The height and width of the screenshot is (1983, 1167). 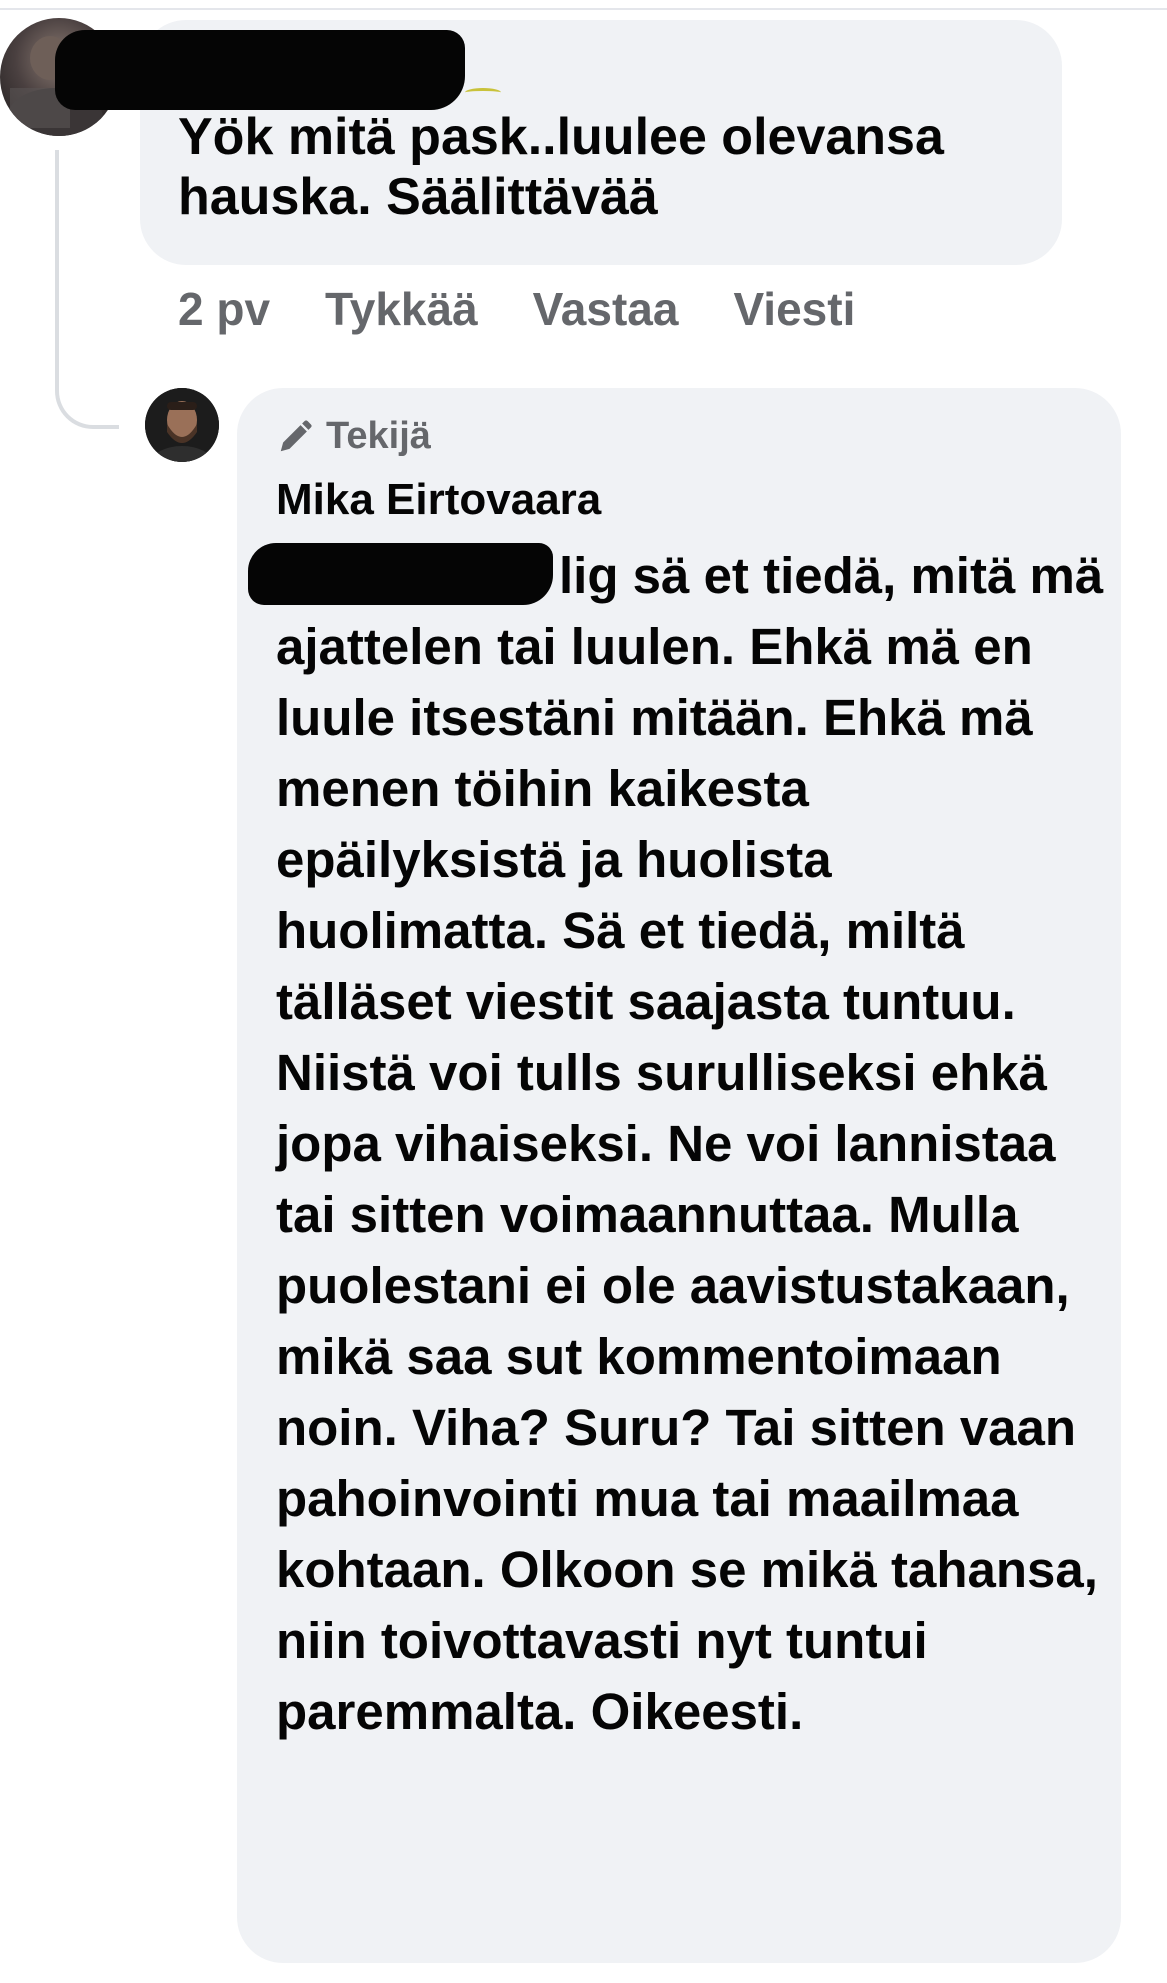 I want to click on redacted-commenter-name, so click(x=260, y=70).